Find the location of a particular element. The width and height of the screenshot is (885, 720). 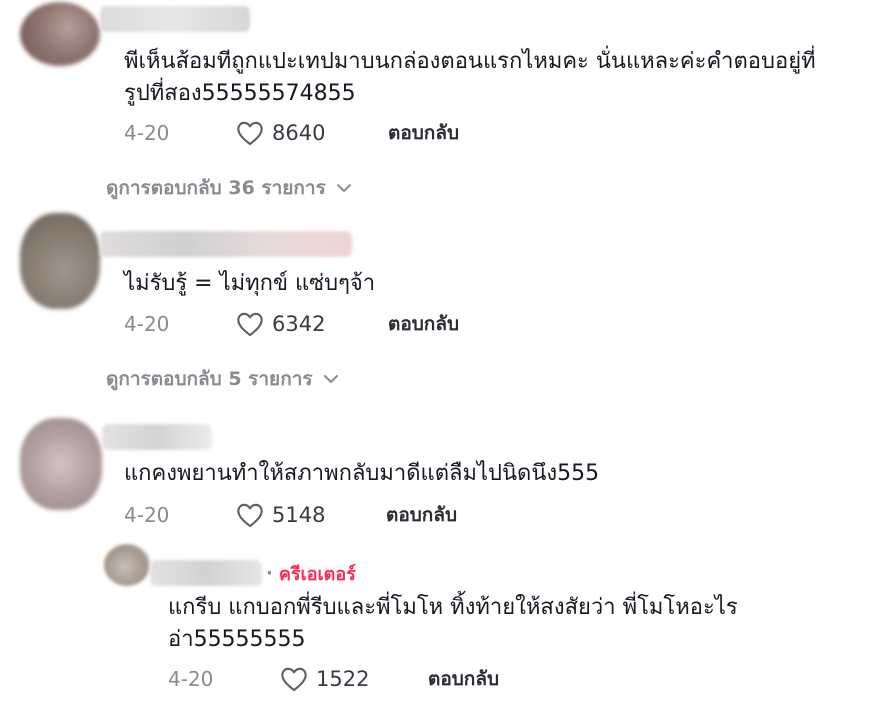

comment-meta: 4-20 8640 ตอบกลับ is located at coordinates (291, 133).